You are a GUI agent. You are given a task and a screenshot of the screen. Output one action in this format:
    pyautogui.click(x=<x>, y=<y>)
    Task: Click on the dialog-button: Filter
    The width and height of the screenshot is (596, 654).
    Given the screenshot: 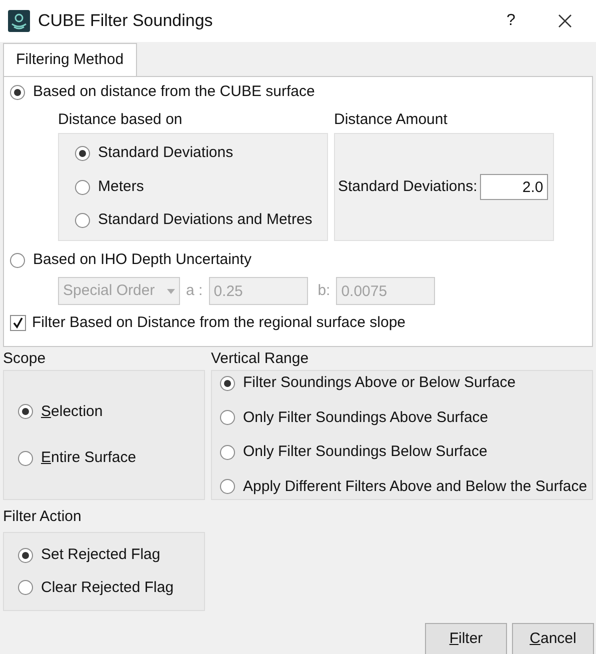 What is the action you would take?
    pyautogui.click(x=466, y=638)
    